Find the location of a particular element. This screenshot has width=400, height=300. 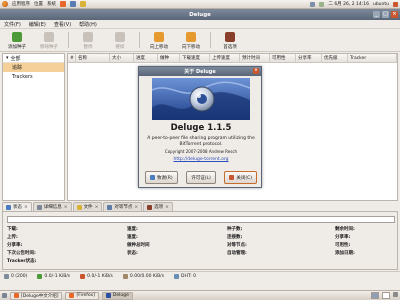

panel-clock: 二 6月 26, 2 14:16 is located at coordinates (348, 4).